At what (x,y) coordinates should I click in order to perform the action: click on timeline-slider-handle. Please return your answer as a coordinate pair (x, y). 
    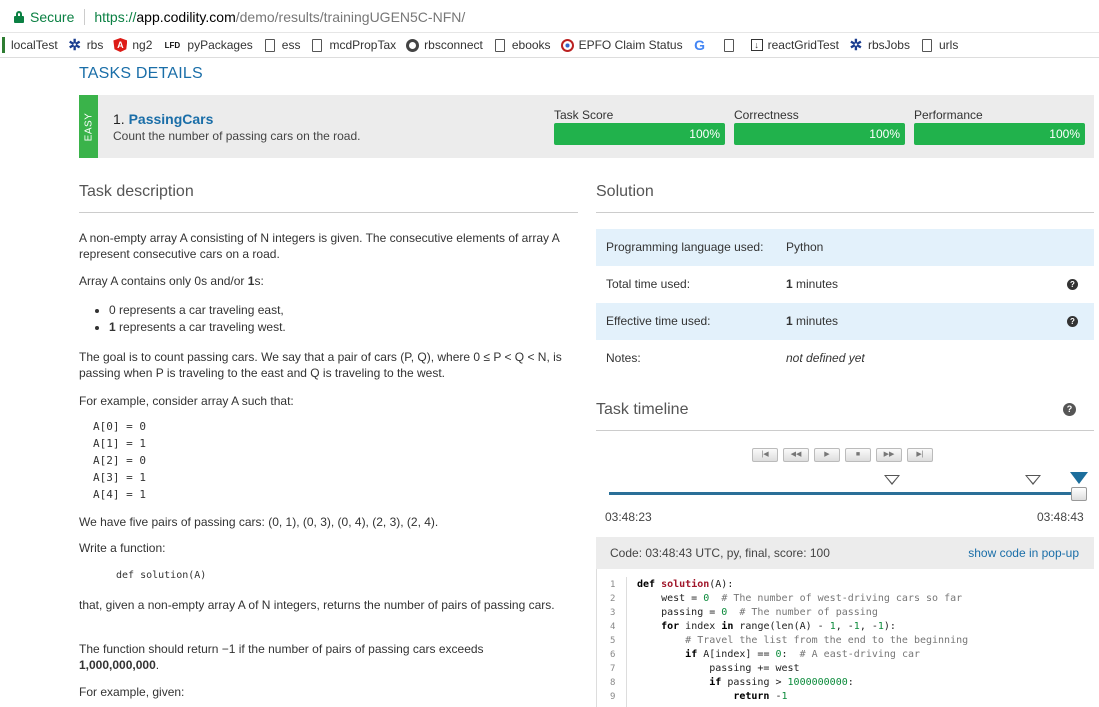
    Looking at the image, I should click on (1079, 494).